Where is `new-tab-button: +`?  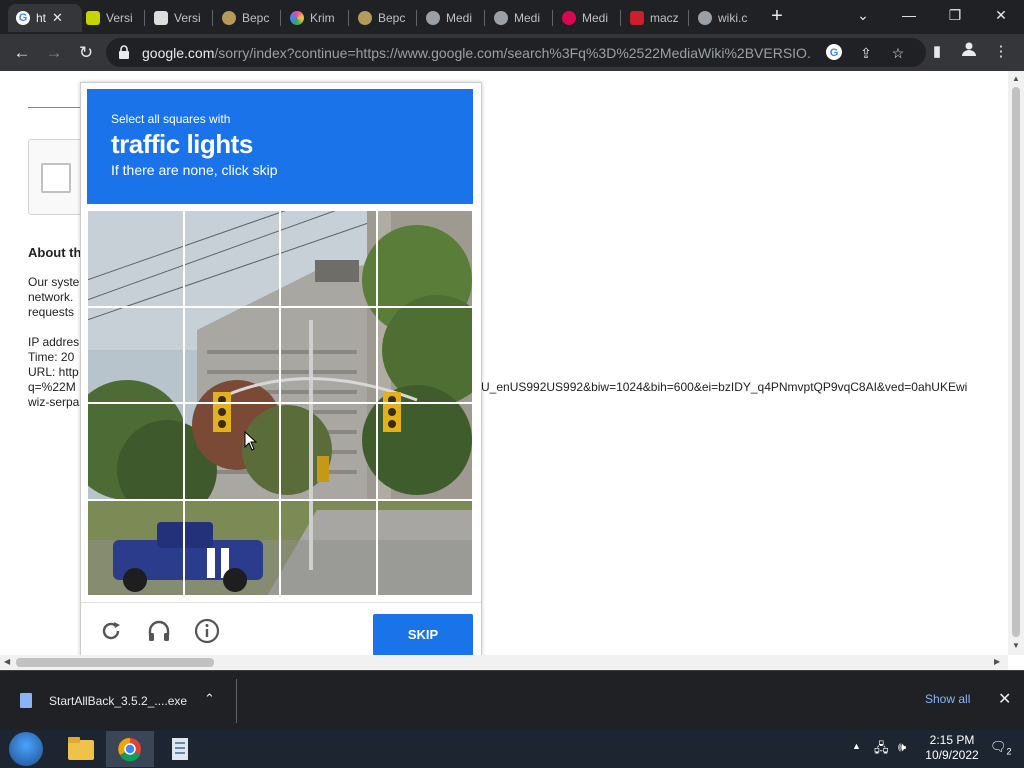
new-tab-button: + is located at coordinates (777, 17).